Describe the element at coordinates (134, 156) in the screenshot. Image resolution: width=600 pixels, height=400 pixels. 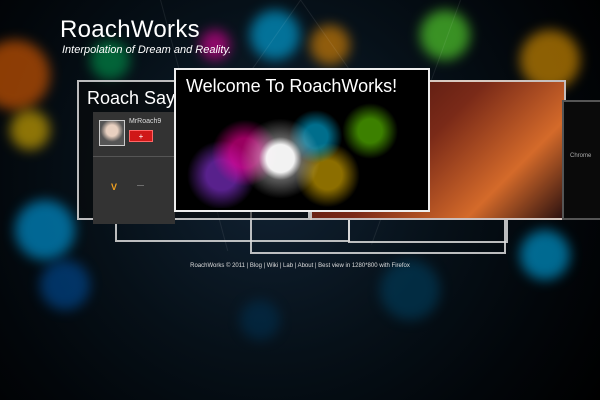
I see `divider` at that location.